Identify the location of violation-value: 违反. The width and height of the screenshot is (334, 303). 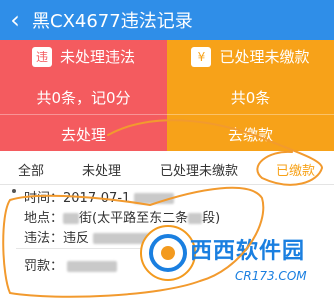
(76, 238).